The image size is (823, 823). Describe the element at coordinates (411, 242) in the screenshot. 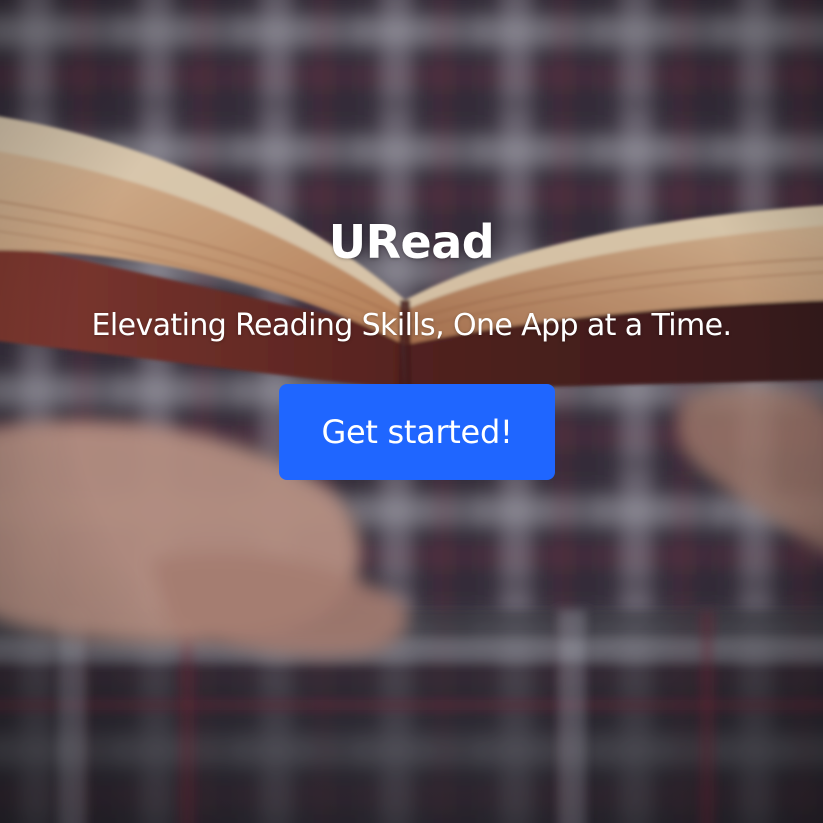

I see `app-title: URead` at that location.